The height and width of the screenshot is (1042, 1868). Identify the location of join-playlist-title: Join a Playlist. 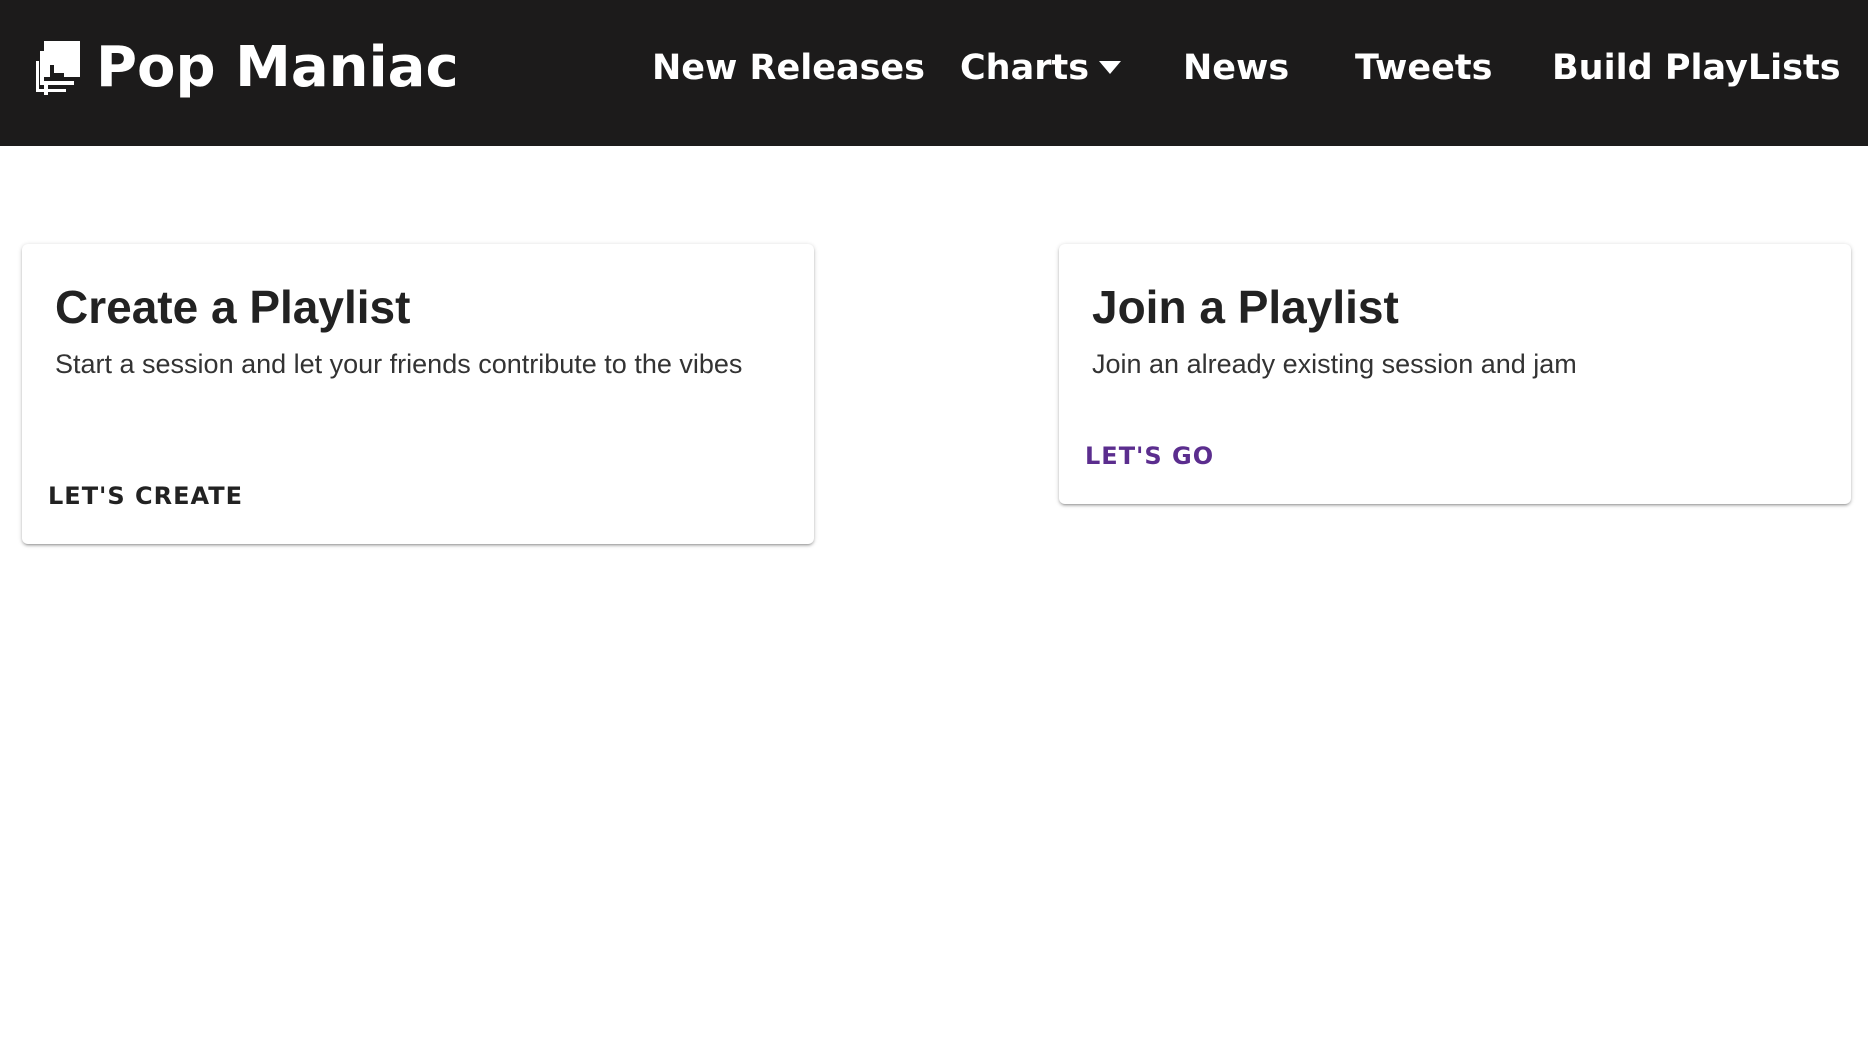
(1245, 307).